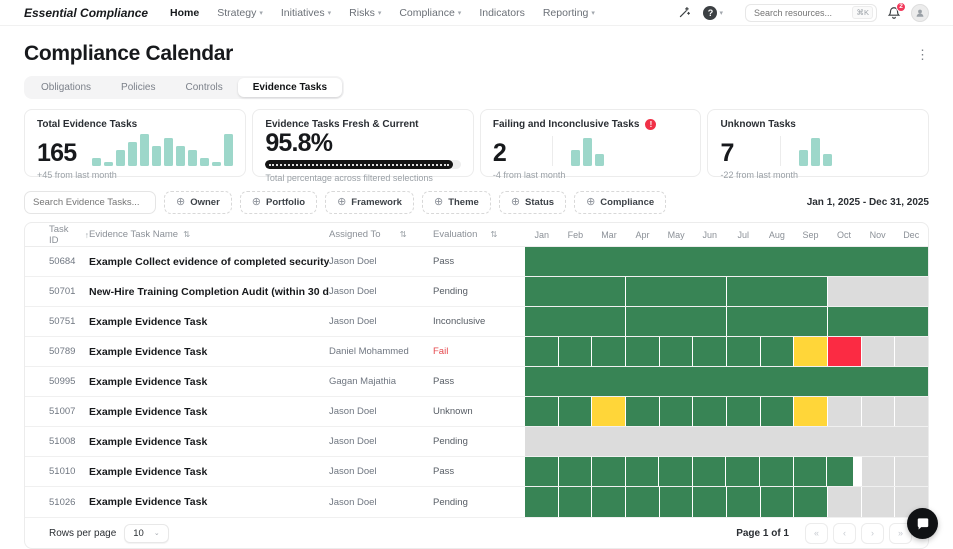 The height and width of the screenshot is (549, 953). Describe the element at coordinates (90, 202) in the screenshot. I see `search-evidence-tasks-input` at that location.